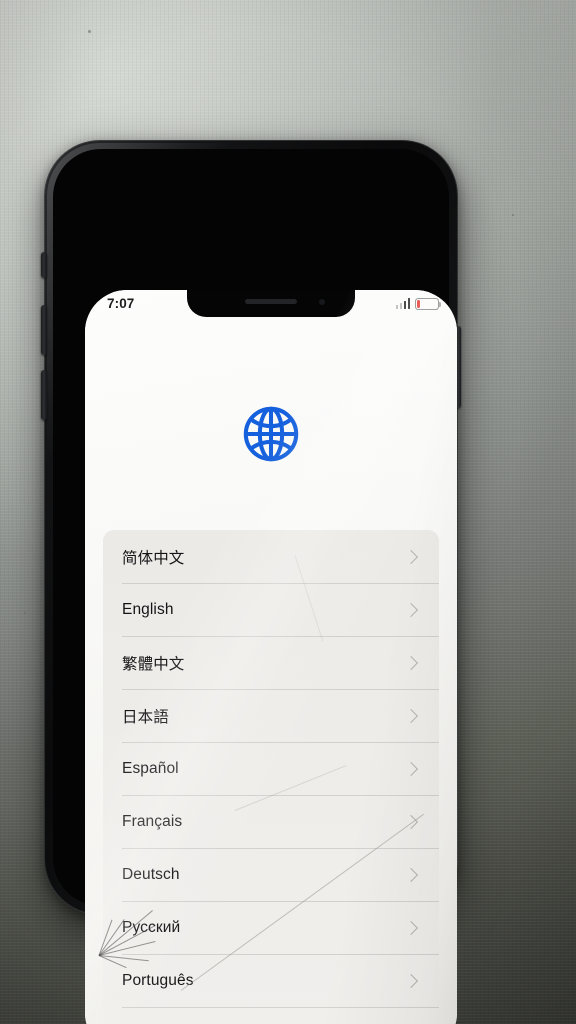  I want to click on status-bar-time: 7:07, so click(121, 303).